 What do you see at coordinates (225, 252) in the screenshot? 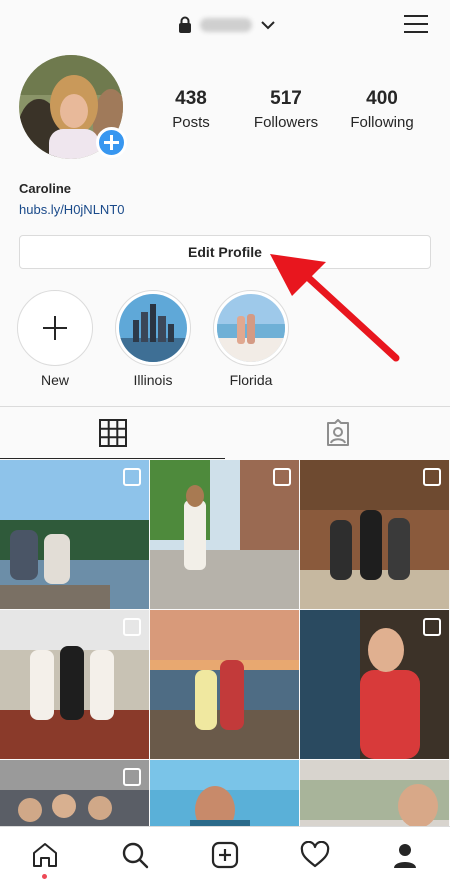
I see `edit-profile-button: Edit Profile` at bounding box center [225, 252].